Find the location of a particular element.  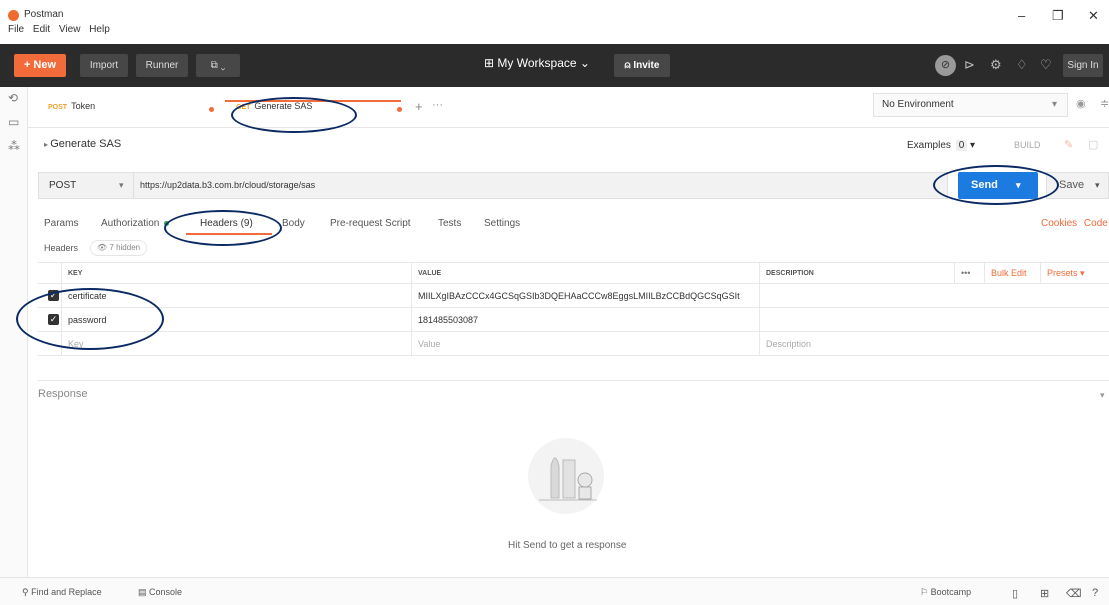

sliders-icon: ≑ is located at coordinates (1104, 103).